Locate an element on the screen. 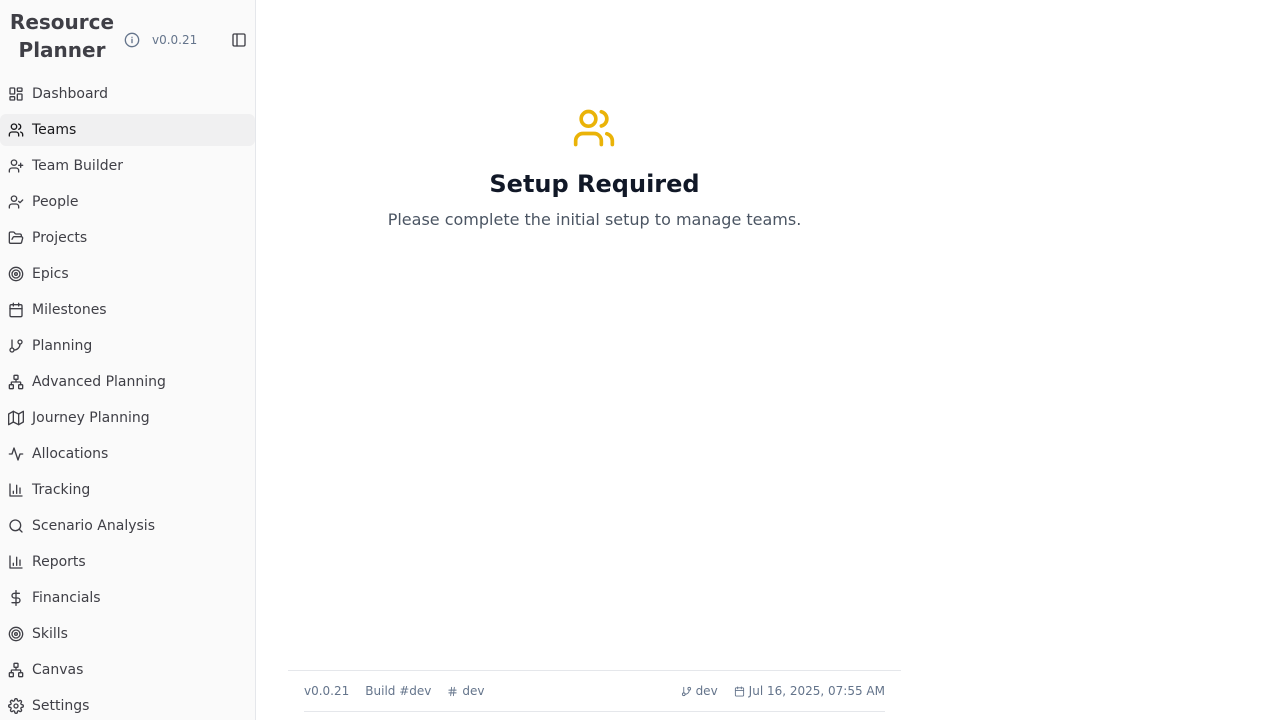 The image size is (1280, 720). gear-icon is located at coordinates (16, 706).